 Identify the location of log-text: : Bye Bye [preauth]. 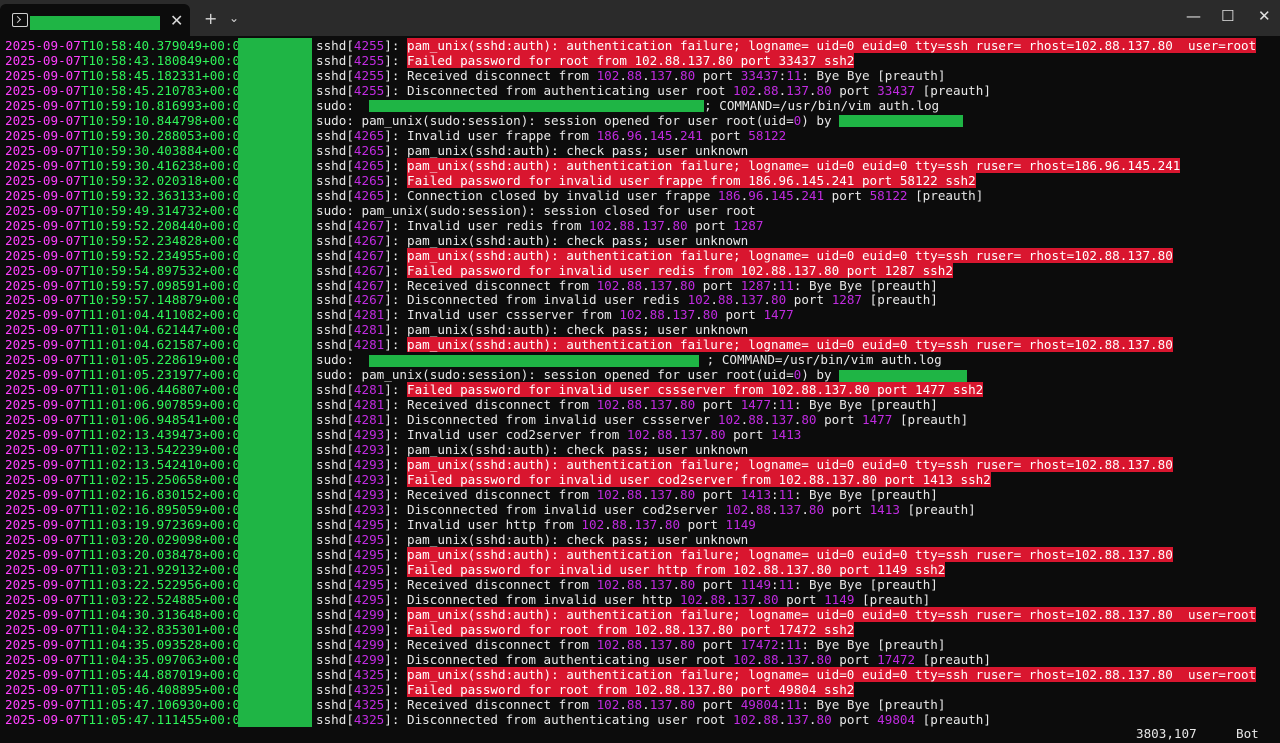
(865, 584).